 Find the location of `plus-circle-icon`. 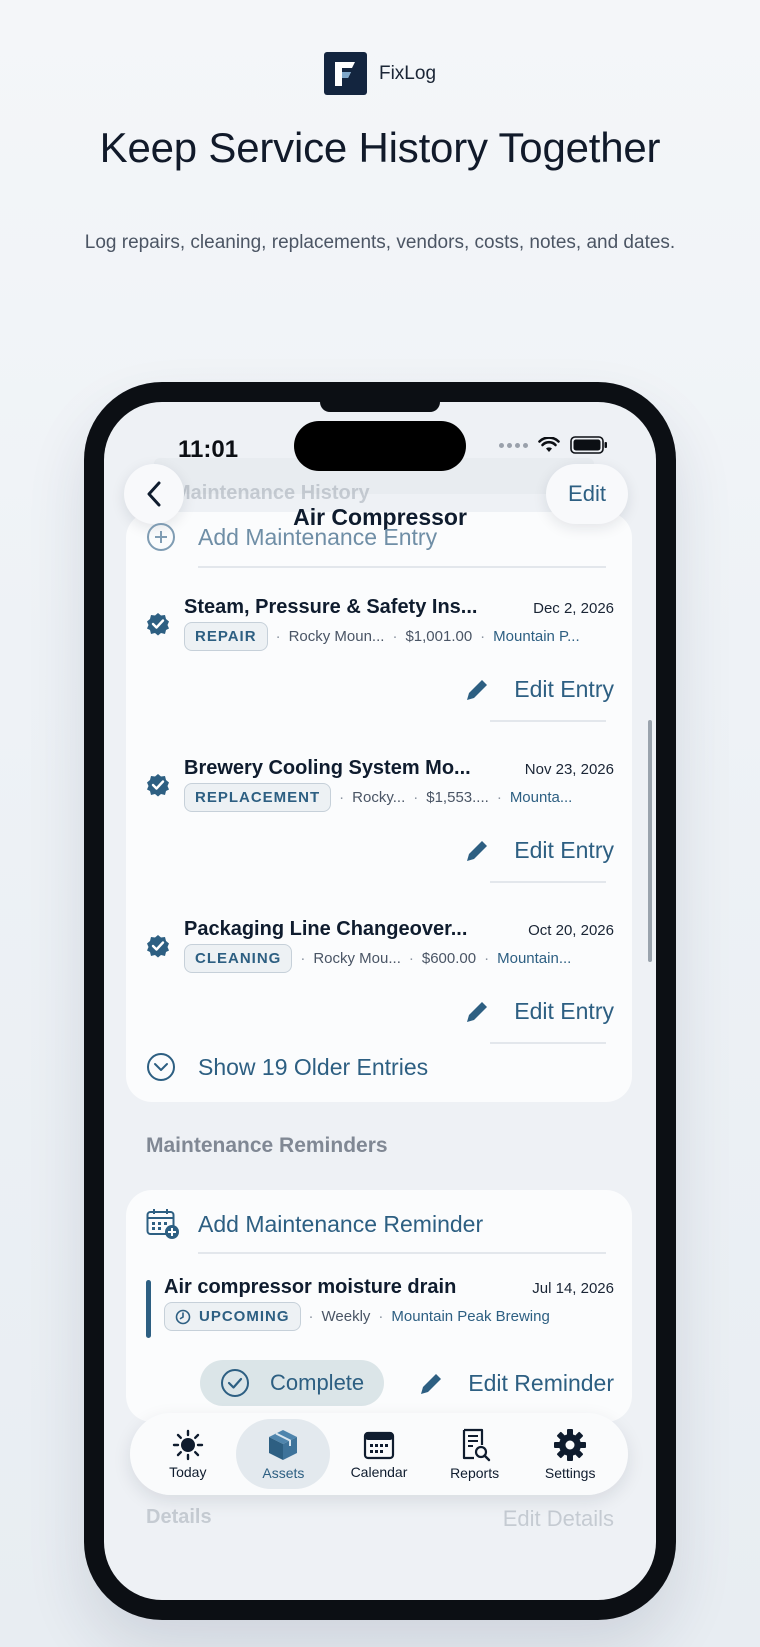

plus-circle-icon is located at coordinates (161, 537).